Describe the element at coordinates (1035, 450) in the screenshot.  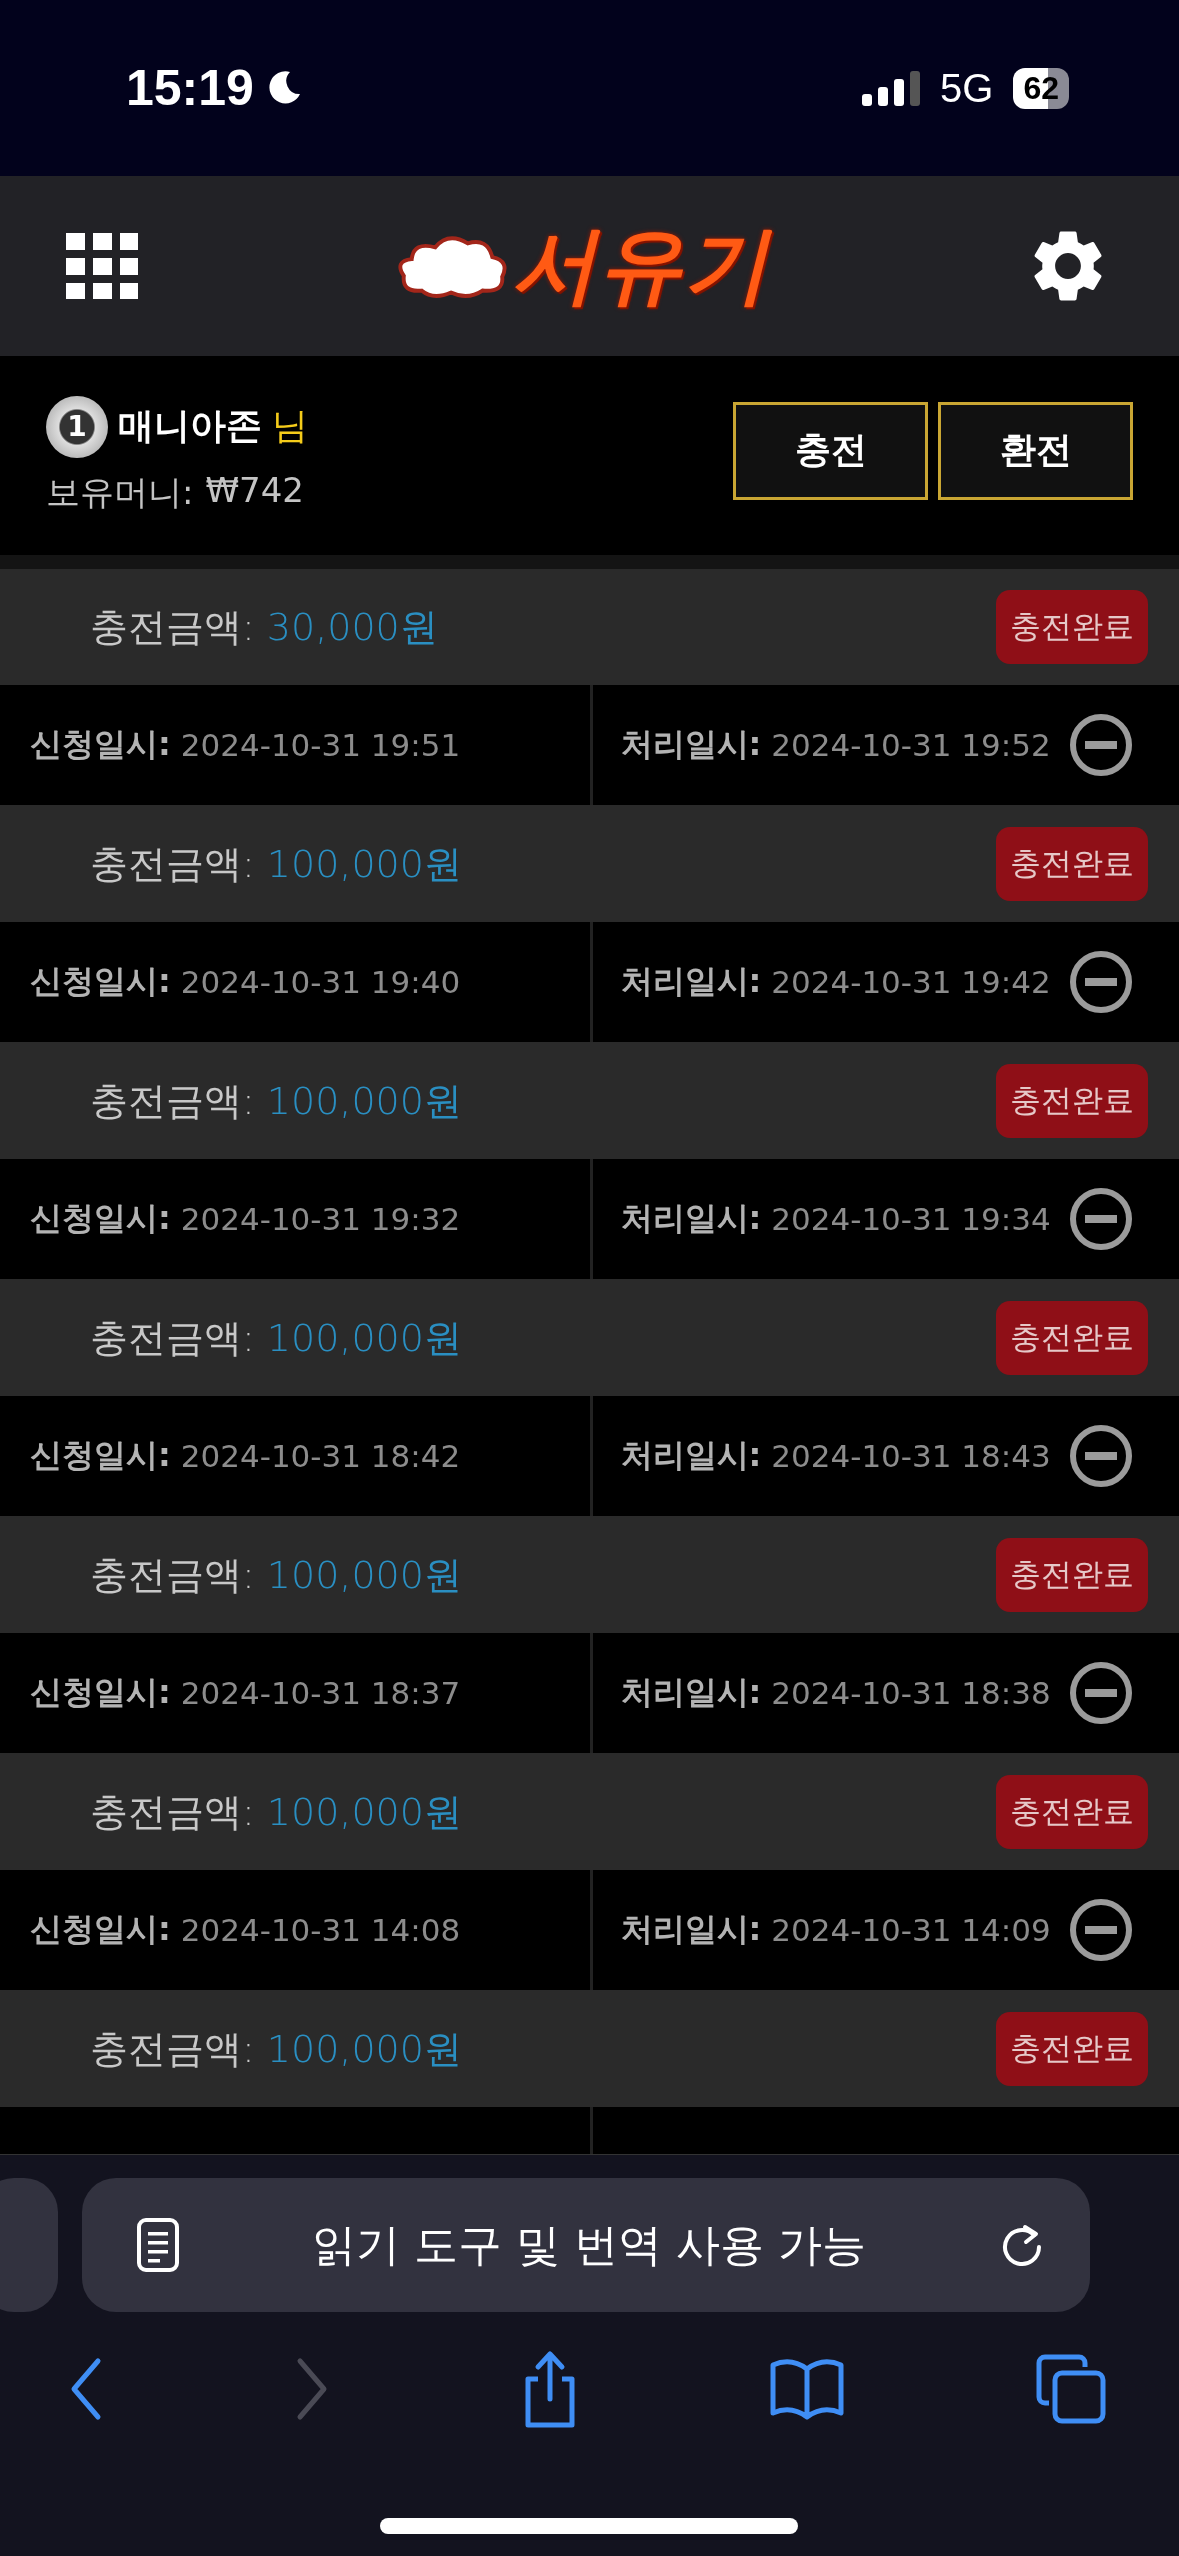
I see `action-button: 환전` at that location.